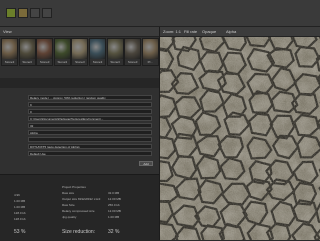  I want to click on property-field: Default Use, so click(90, 153).